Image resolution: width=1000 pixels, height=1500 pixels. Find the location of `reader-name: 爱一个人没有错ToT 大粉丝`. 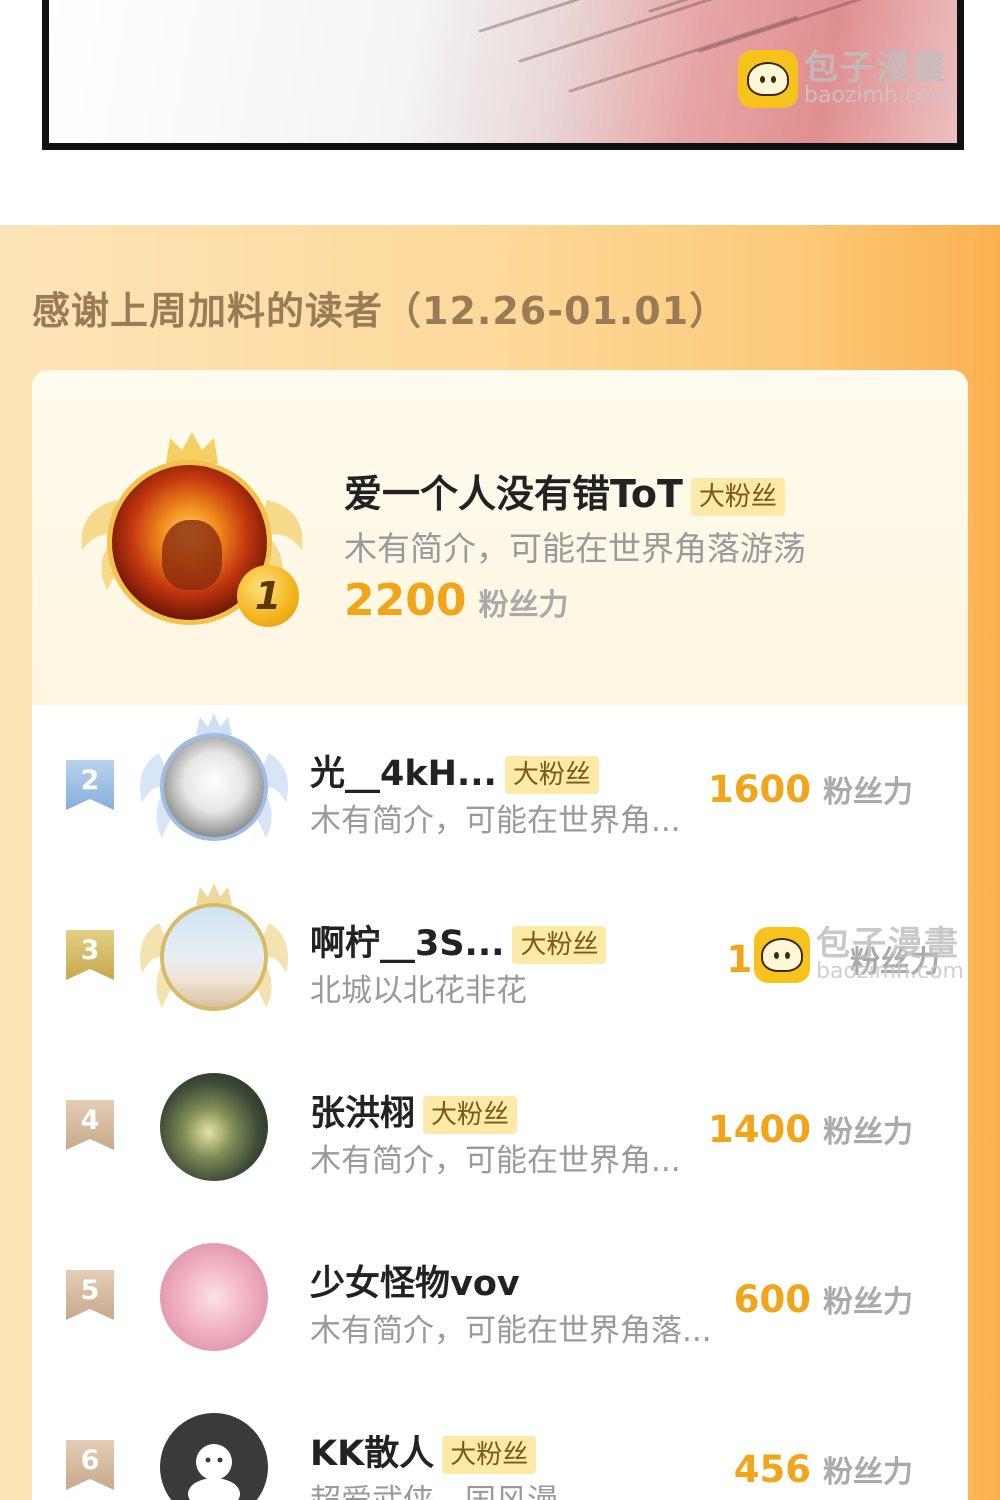

reader-name: 爱一个人没有错ToT 大粉丝 is located at coordinates (564, 490).